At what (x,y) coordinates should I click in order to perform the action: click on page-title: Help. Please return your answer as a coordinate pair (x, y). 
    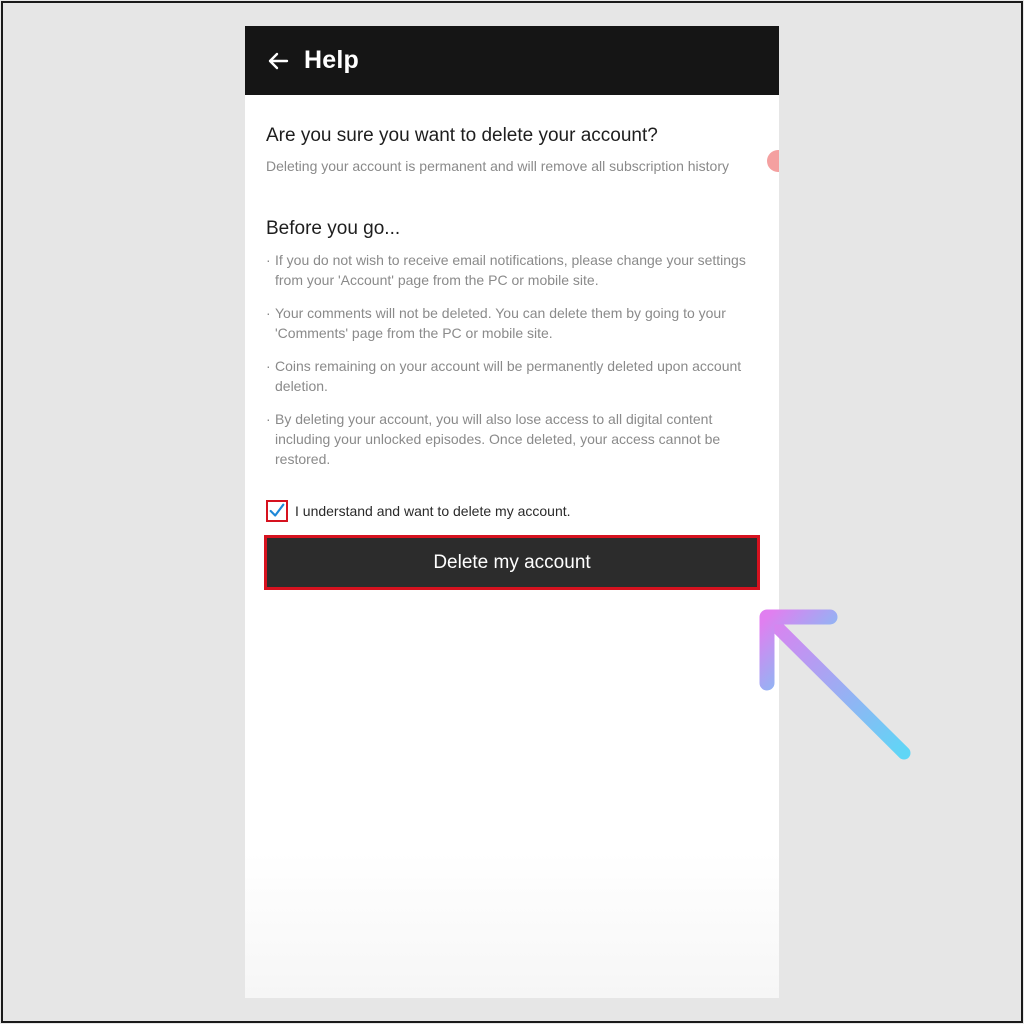
    Looking at the image, I should click on (331, 60).